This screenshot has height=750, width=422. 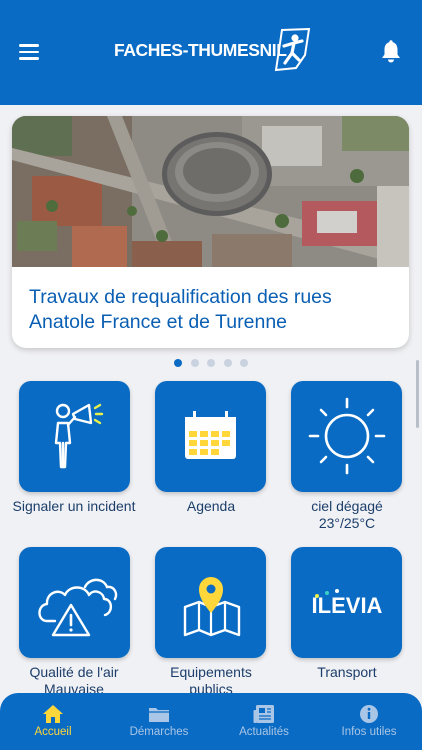 What do you see at coordinates (212, 607) in the screenshot?
I see `map-pin-icon` at bounding box center [212, 607].